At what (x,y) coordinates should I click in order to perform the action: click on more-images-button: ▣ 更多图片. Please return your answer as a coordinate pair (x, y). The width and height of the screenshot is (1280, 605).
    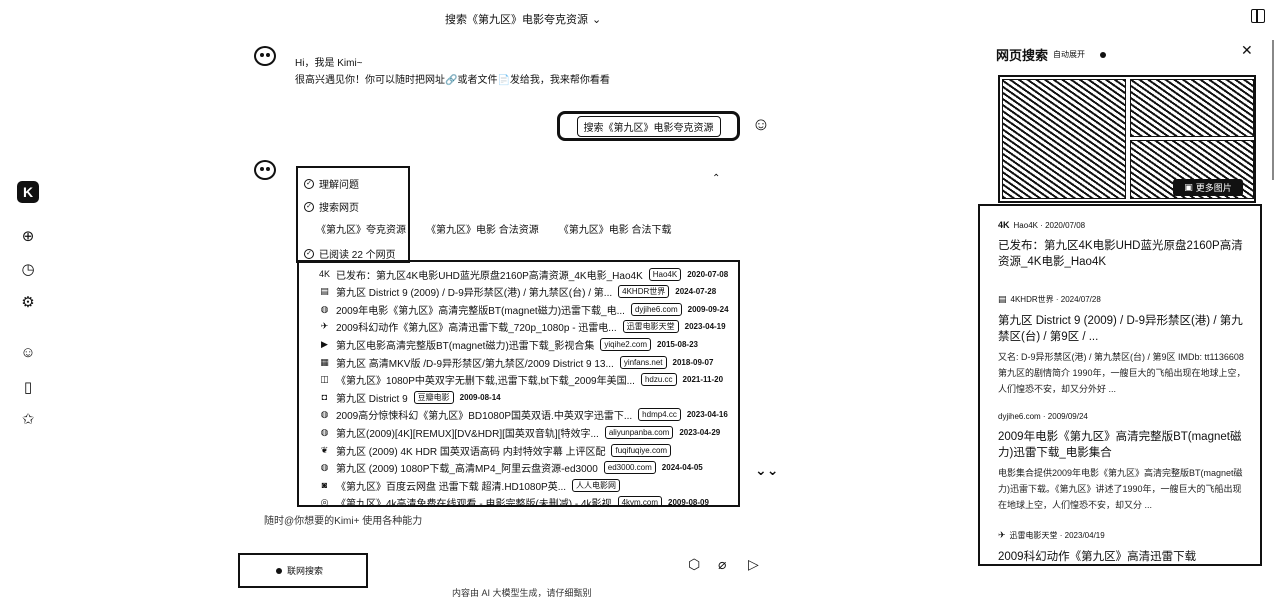
    Looking at the image, I should click on (1208, 187).